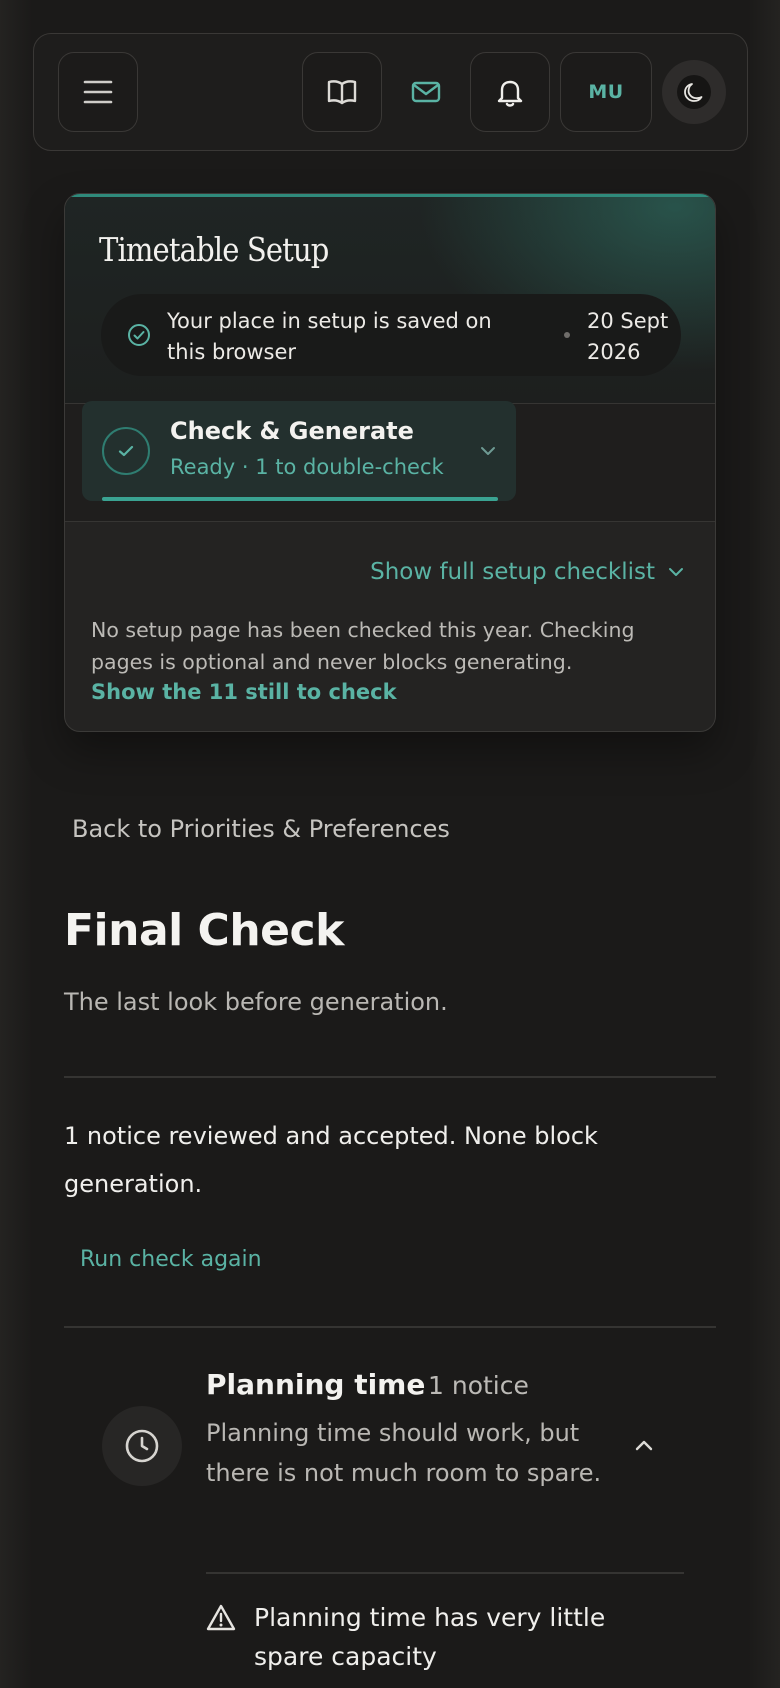  I want to click on show-checklist-link: Show full setup checklist, so click(527, 572).